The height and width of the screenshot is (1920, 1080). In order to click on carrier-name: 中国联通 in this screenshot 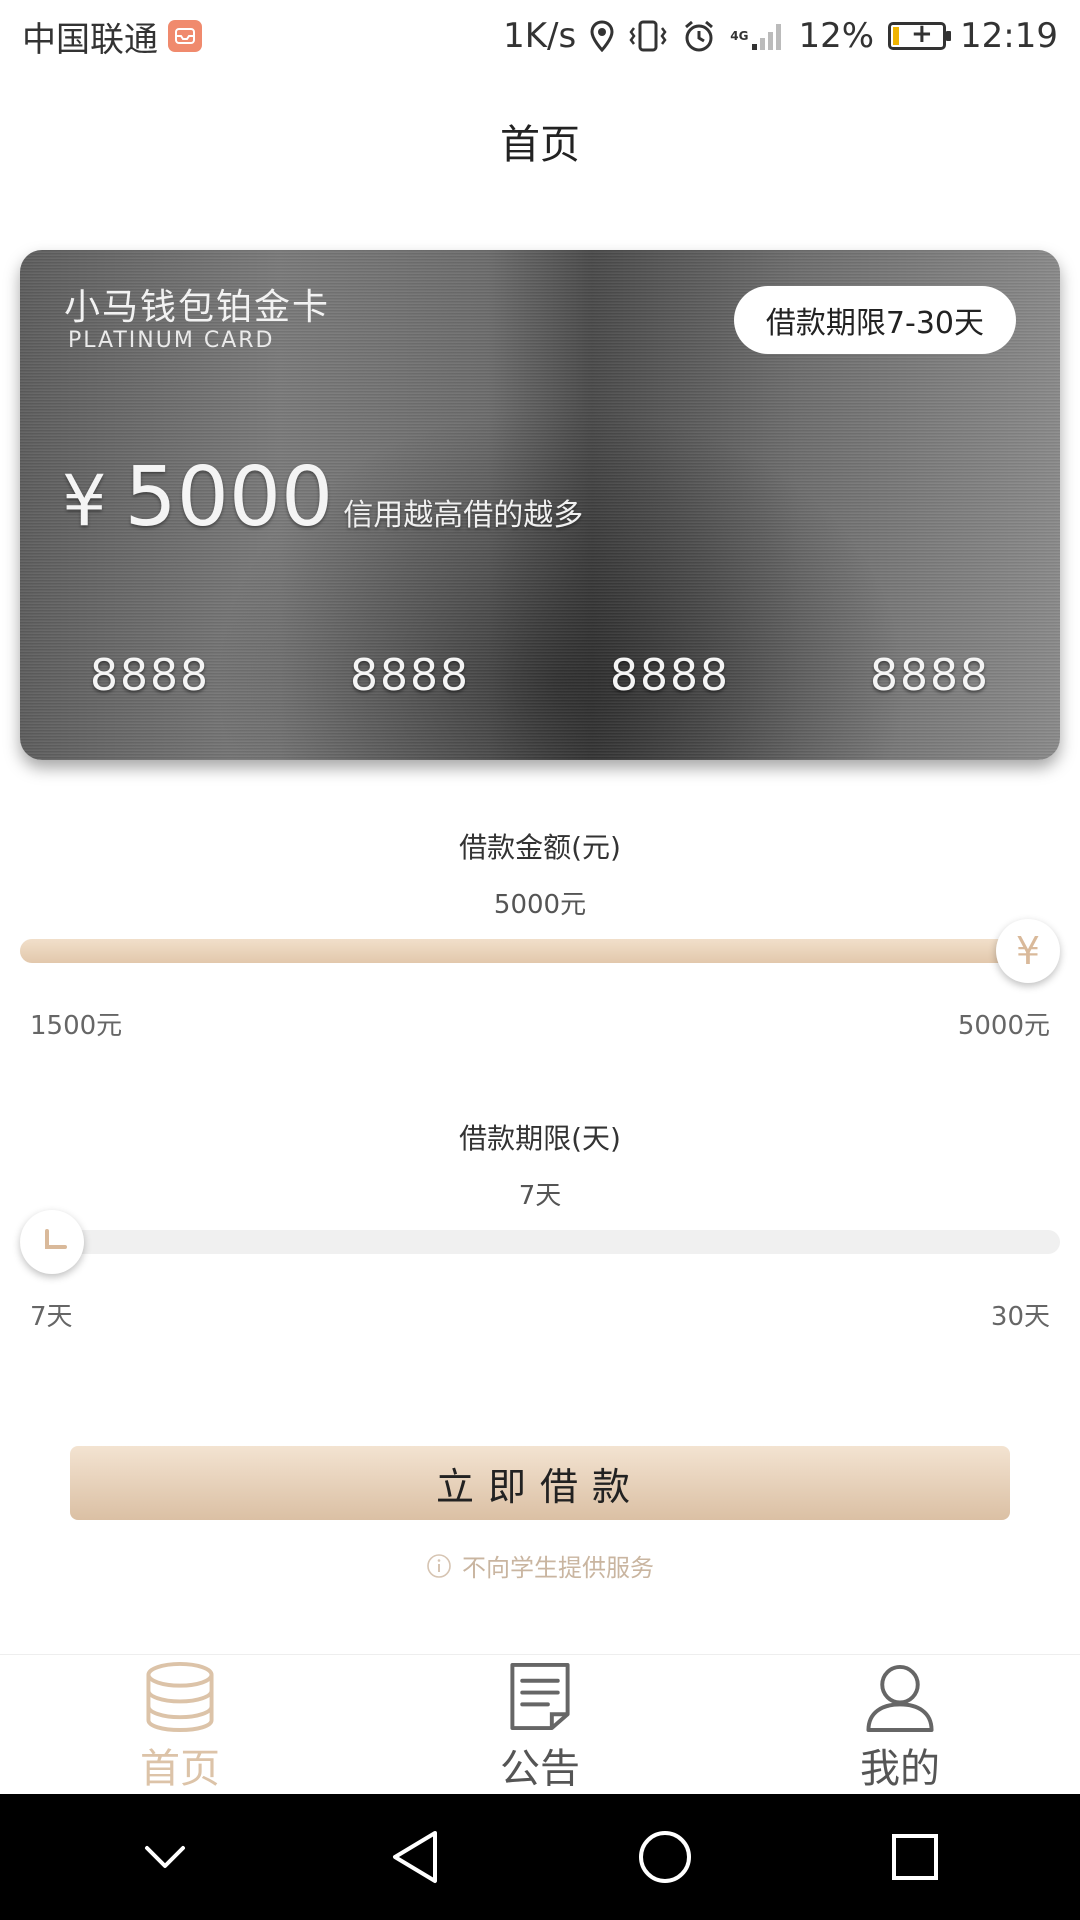, I will do `click(90, 39)`.